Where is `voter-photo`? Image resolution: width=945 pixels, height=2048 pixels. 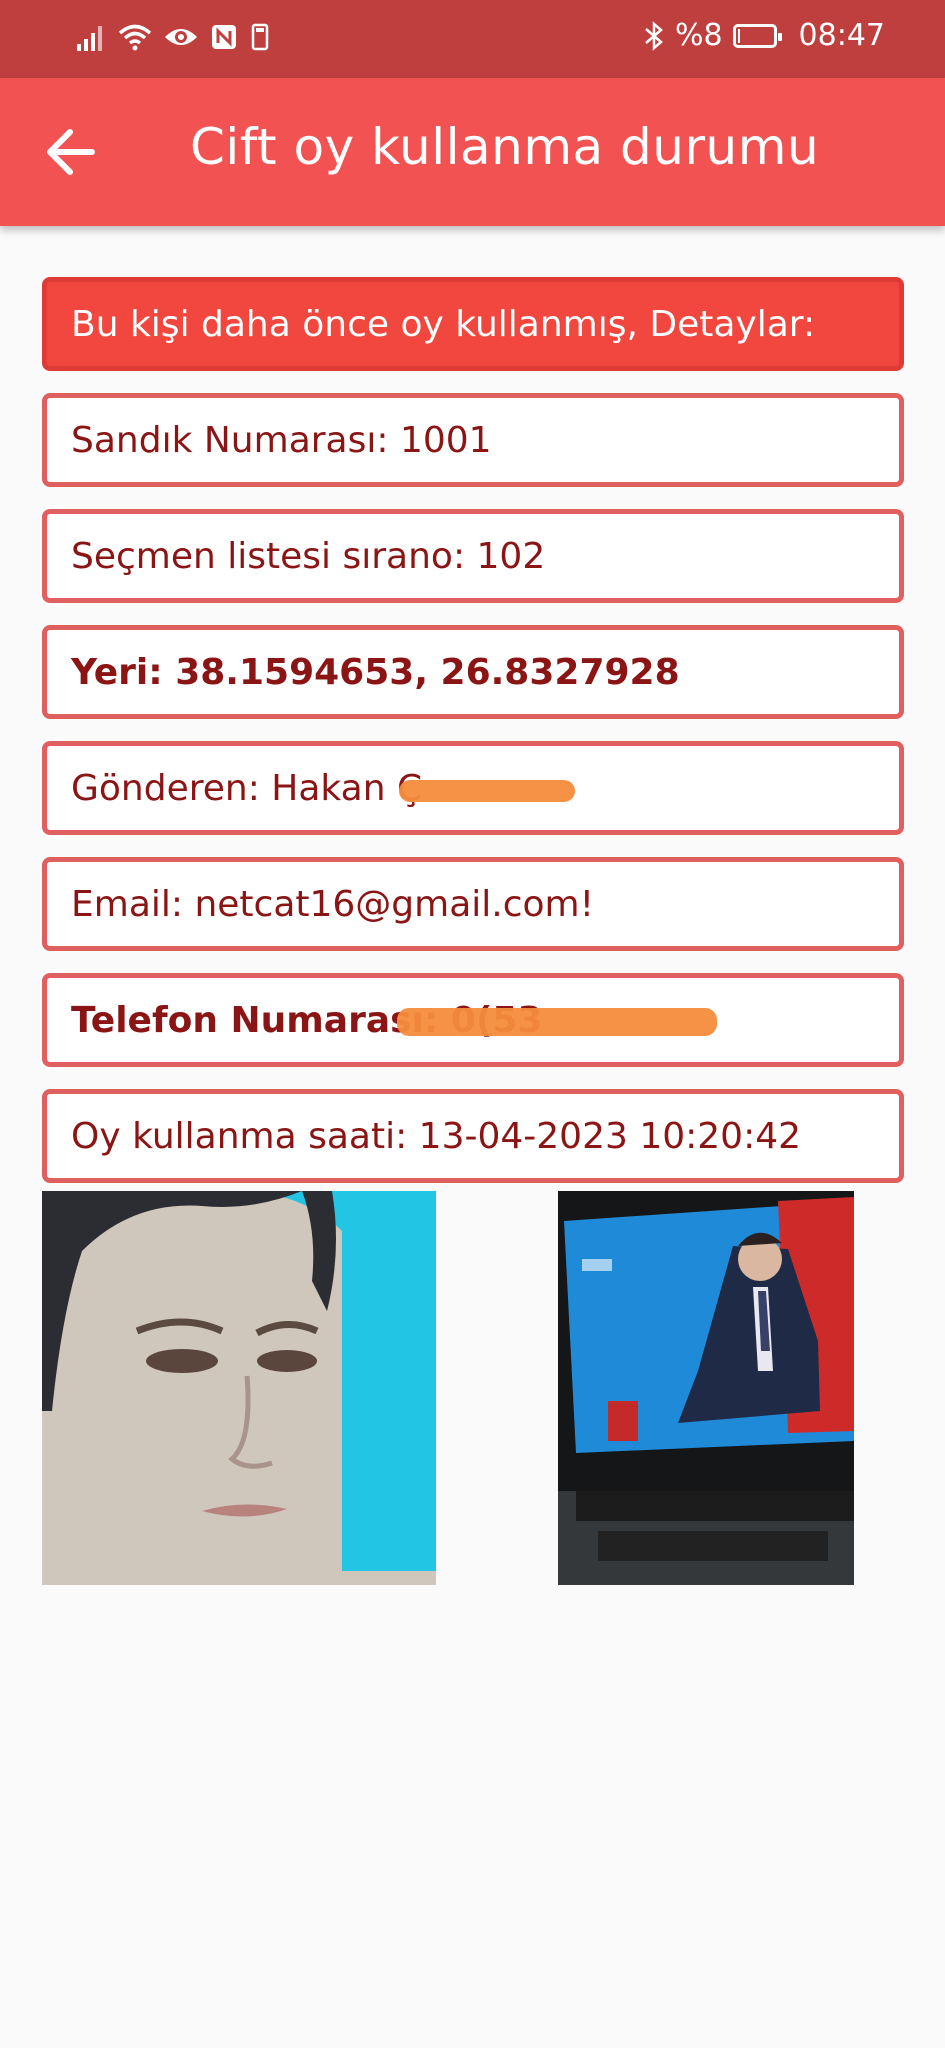
voter-photo is located at coordinates (239, 1388).